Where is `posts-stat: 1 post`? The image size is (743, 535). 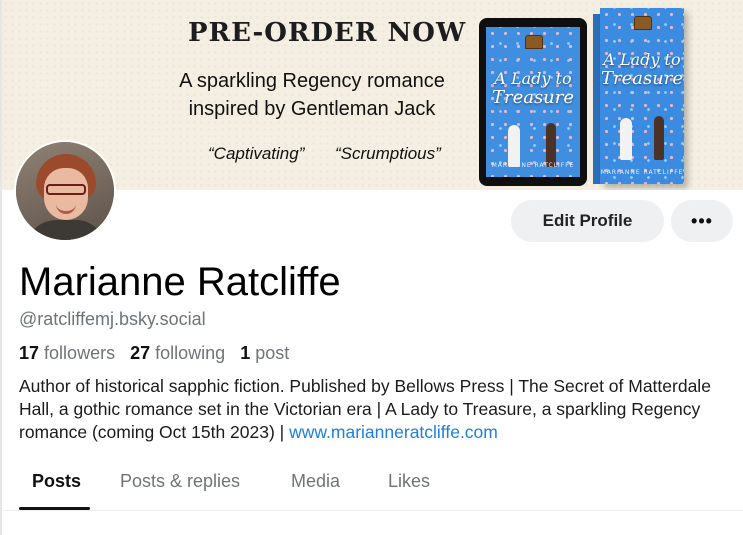 posts-stat: 1 post is located at coordinates (264, 353).